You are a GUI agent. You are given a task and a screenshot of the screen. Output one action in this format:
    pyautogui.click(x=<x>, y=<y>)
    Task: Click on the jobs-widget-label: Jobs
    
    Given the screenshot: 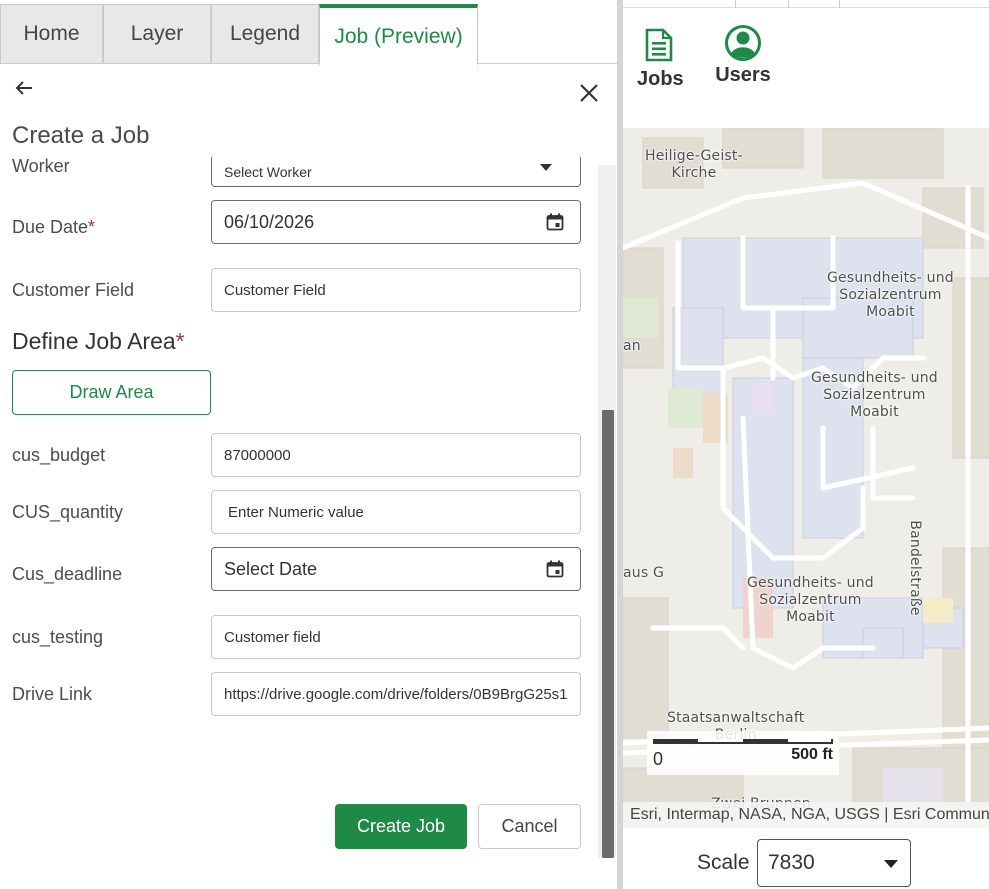 What is the action you would take?
    pyautogui.click(x=660, y=79)
    